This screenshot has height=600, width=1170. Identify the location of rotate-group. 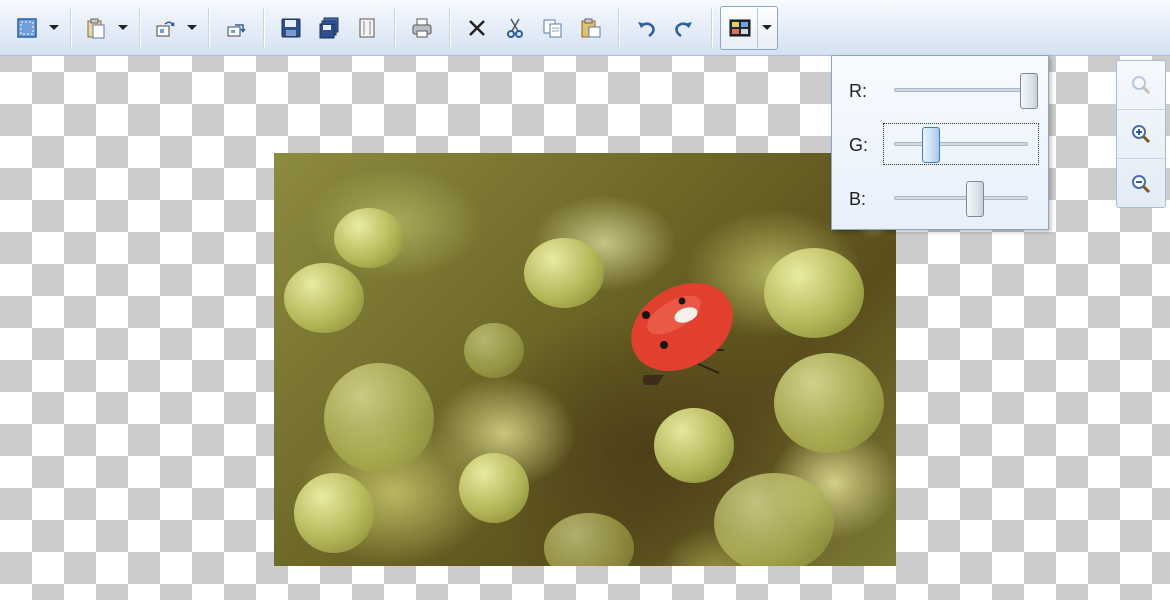
(174, 28).